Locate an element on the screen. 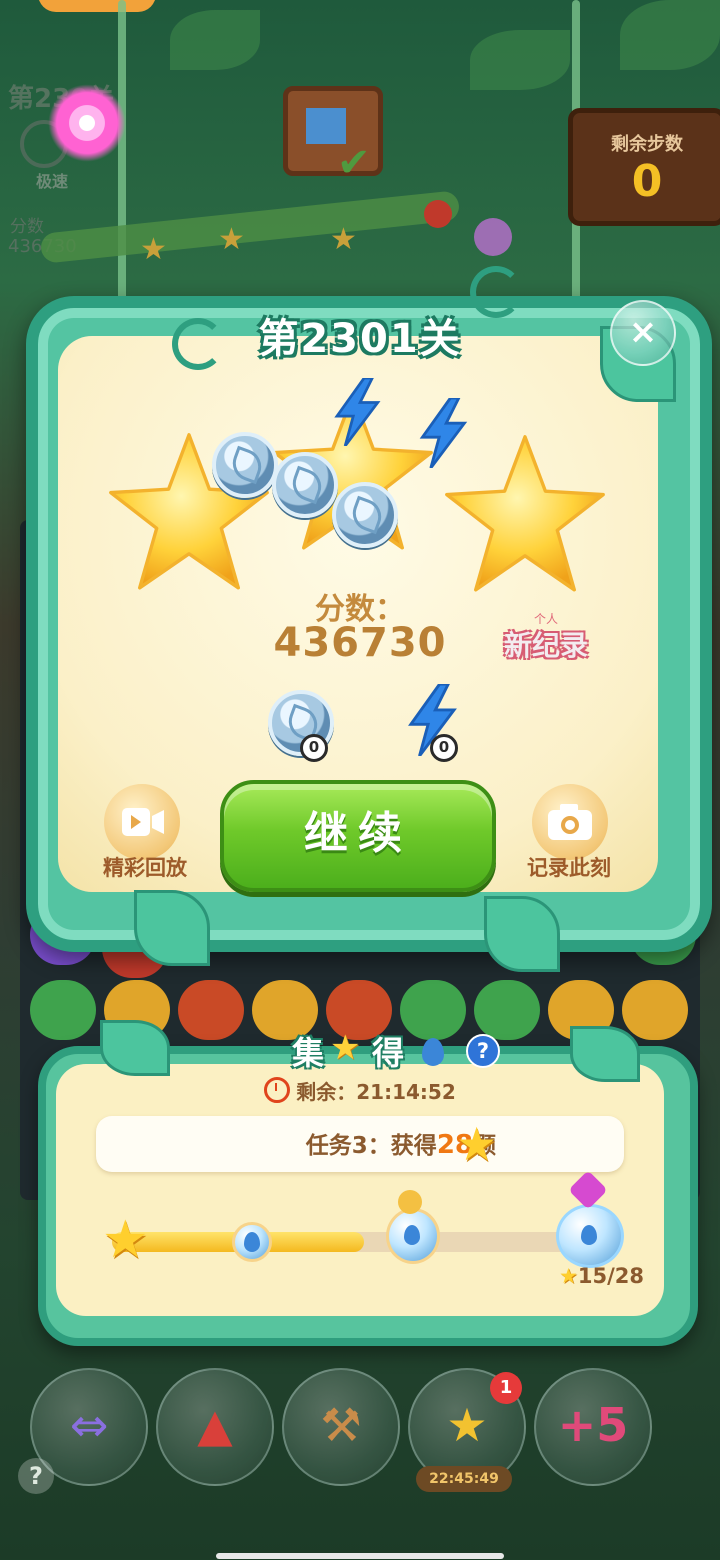  booster-count-badge: 1 is located at coordinates (506, 1388).